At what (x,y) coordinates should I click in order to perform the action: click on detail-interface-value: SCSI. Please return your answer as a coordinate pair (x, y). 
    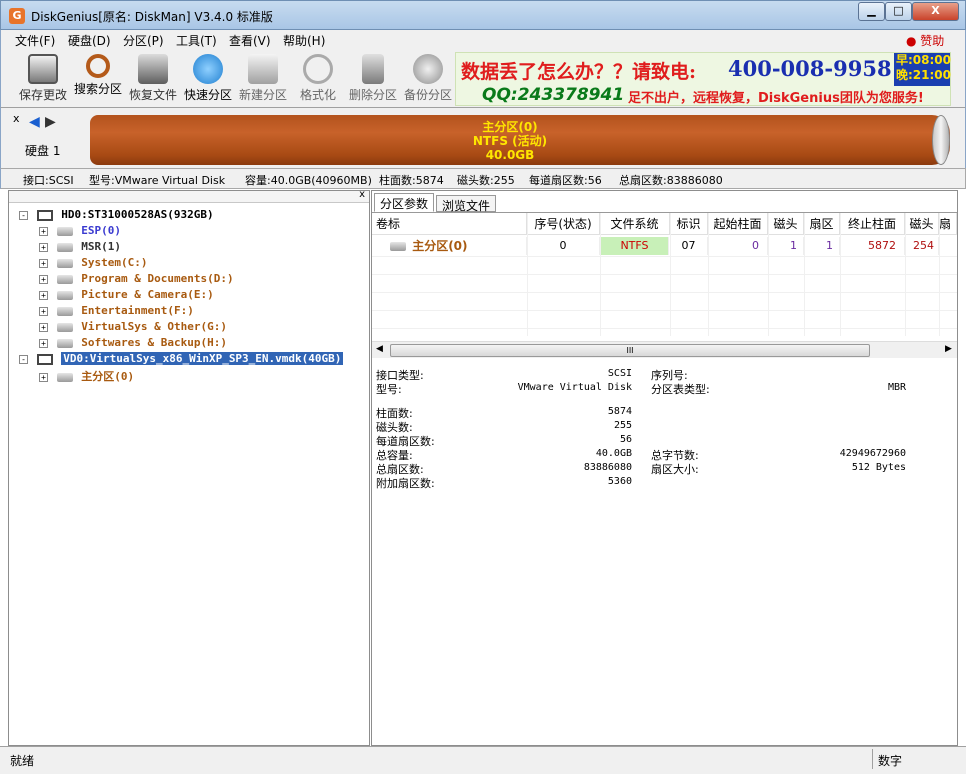
    Looking at the image, I should click on (619, 373).